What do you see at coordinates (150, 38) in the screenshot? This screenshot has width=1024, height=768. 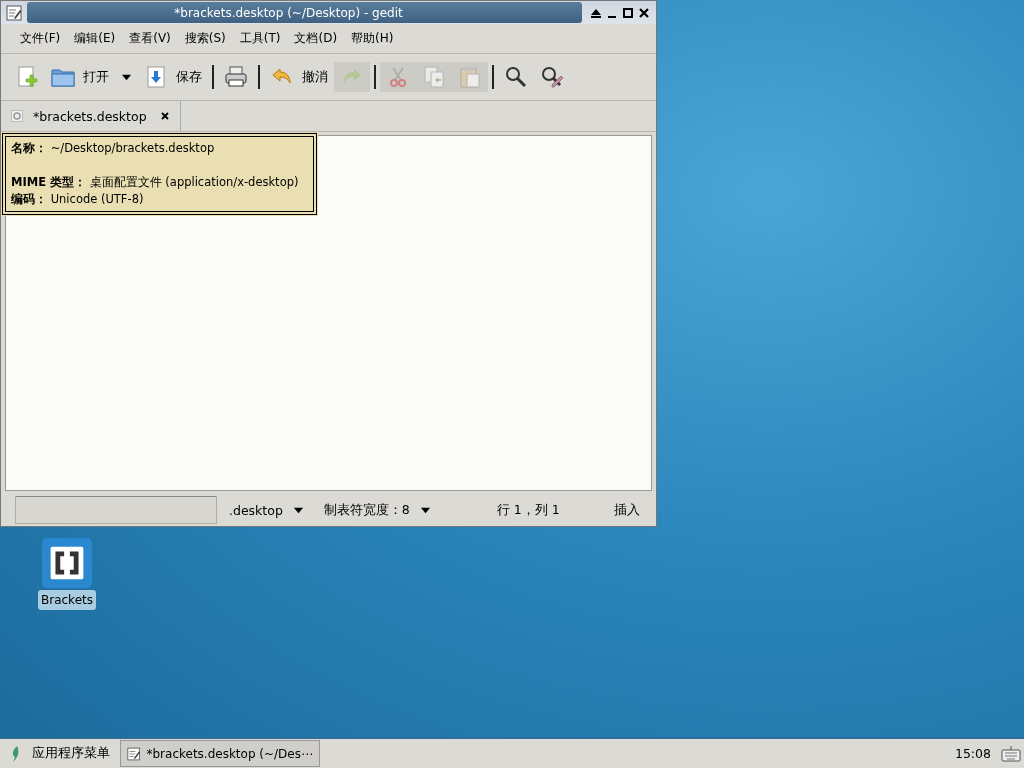 I see `menu-item: 查看(V)` at bounding box center [150, 38].